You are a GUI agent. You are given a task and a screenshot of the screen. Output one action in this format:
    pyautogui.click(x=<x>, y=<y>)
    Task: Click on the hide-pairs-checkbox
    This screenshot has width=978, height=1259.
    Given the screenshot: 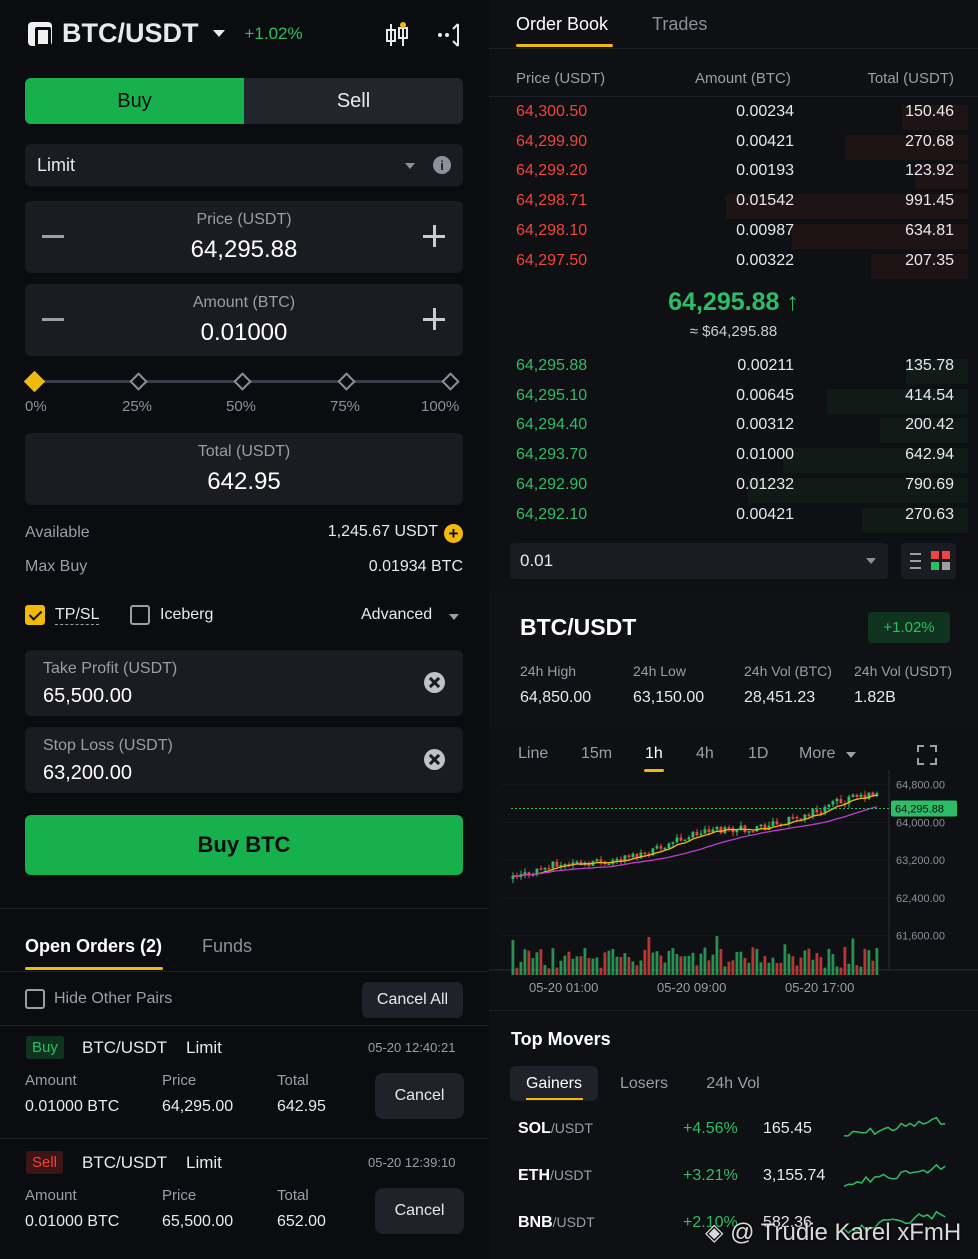 What is the action you would take?
    pyautogui.click(x=35, y=999)
    